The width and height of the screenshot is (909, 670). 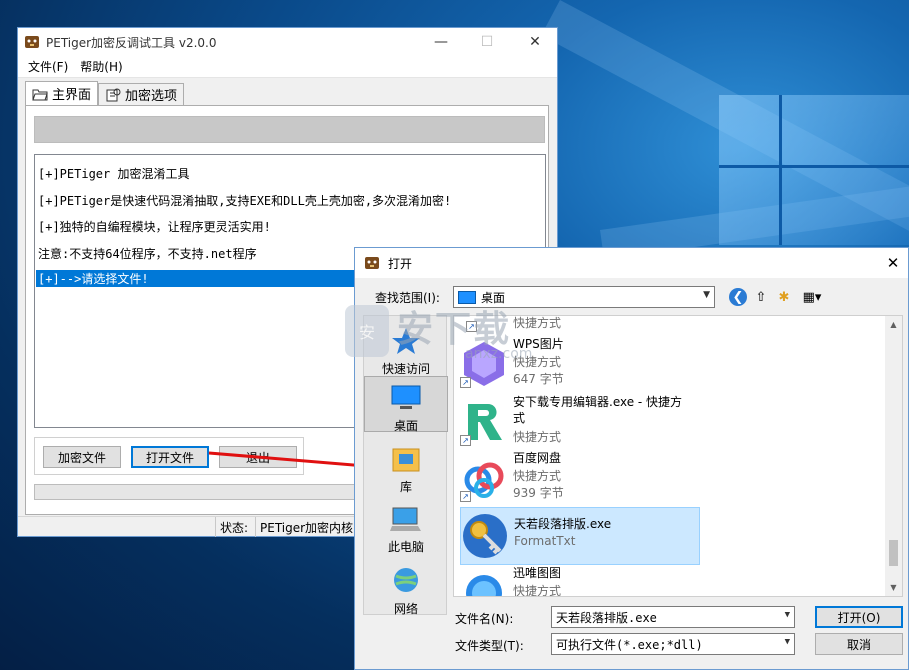 I want to click on file-name: 迅唯图图, so click(x=537, y=573).